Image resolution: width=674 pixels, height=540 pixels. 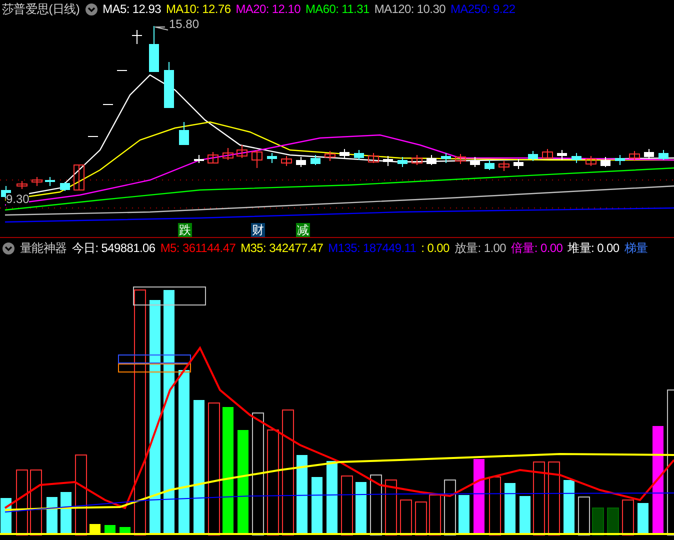 What do you see at coordinates (636, 248) in the screenshot?
I see `indicator-value: 梯量` at bounding box center [636, 248].